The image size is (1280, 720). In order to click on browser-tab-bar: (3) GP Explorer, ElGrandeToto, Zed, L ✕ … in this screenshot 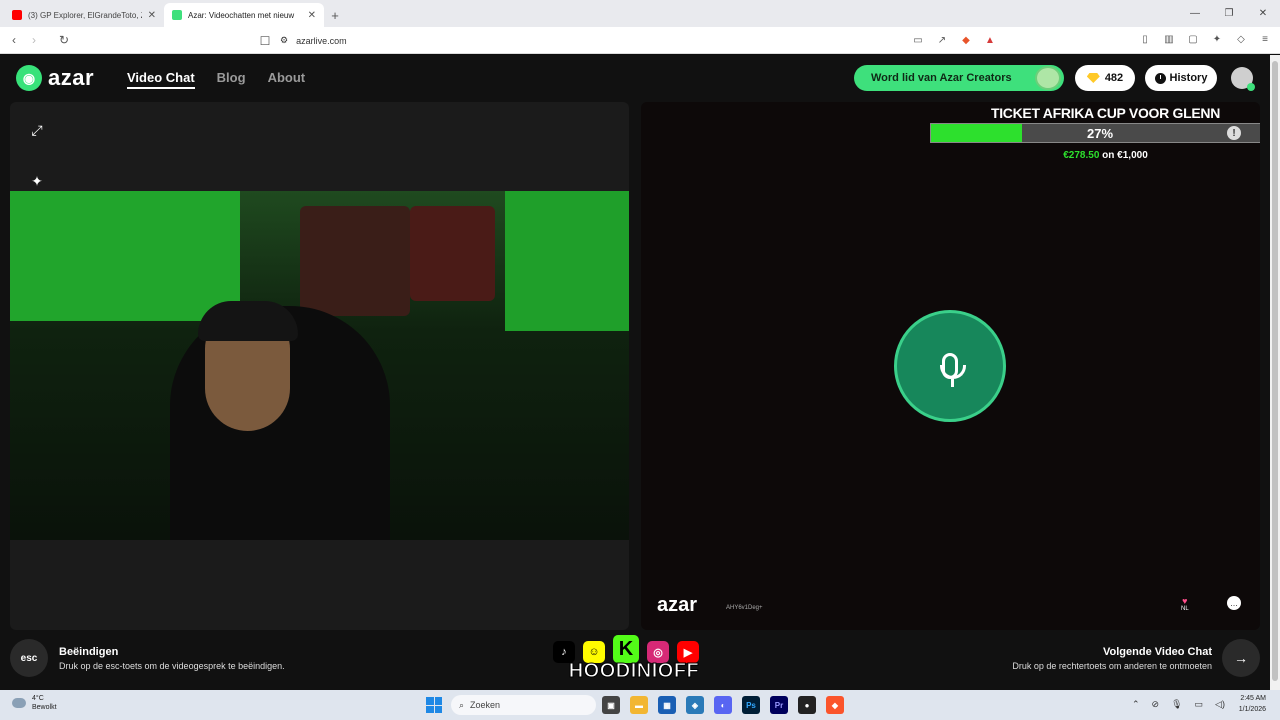, I will do `click(640, 13)`.